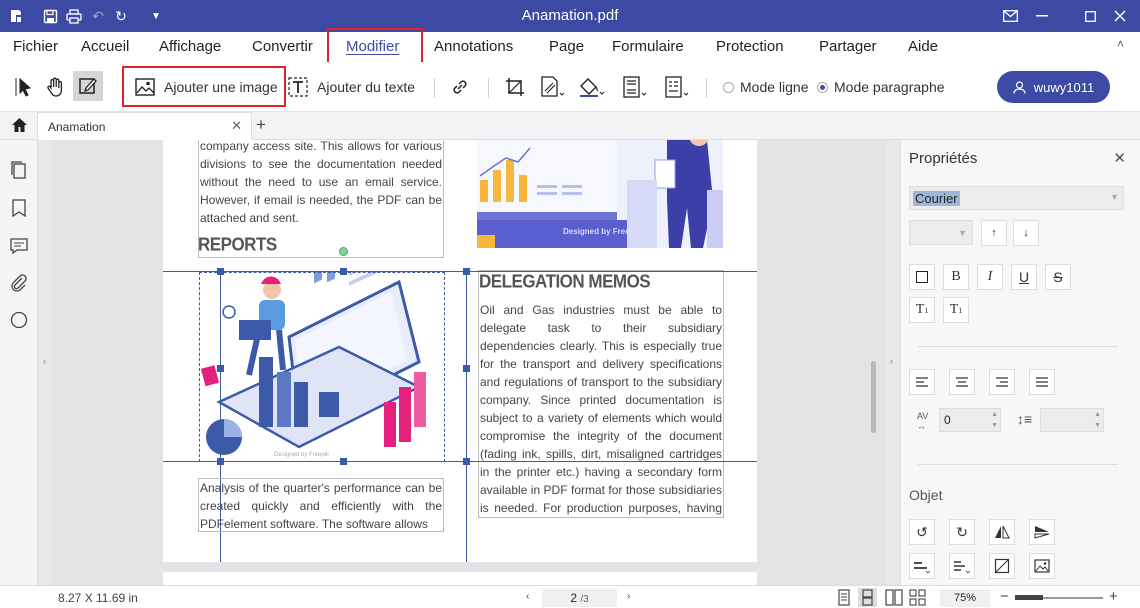 Image resolution: width=1140 pixels, height=608 pixels. Describe the element at coordinates (962, 532) in the screenshot. I see `rotate-right-button: ↻` at that location.